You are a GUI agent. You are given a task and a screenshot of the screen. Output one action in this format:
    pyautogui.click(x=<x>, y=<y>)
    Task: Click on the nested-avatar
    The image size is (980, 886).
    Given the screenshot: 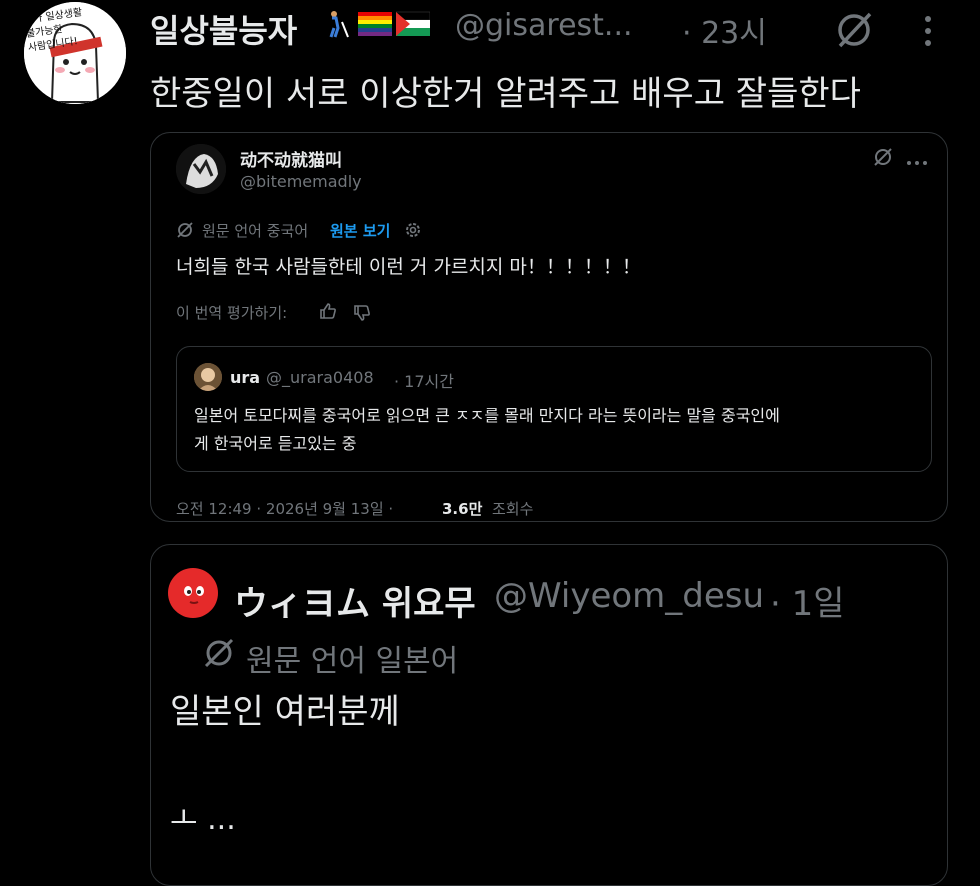 What is the action you would take?
    pyautogui.click(x=208, y=377)
    